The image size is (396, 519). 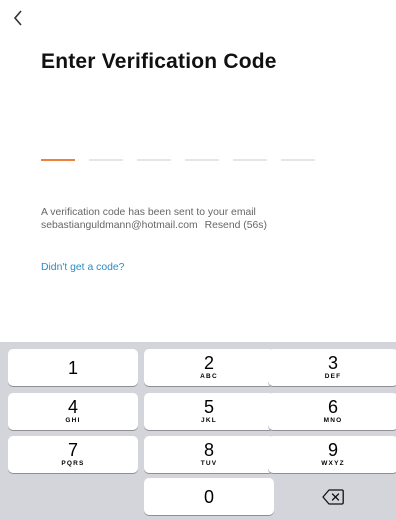 I want to click on key-digit: 0, so click(x=208, y=496).